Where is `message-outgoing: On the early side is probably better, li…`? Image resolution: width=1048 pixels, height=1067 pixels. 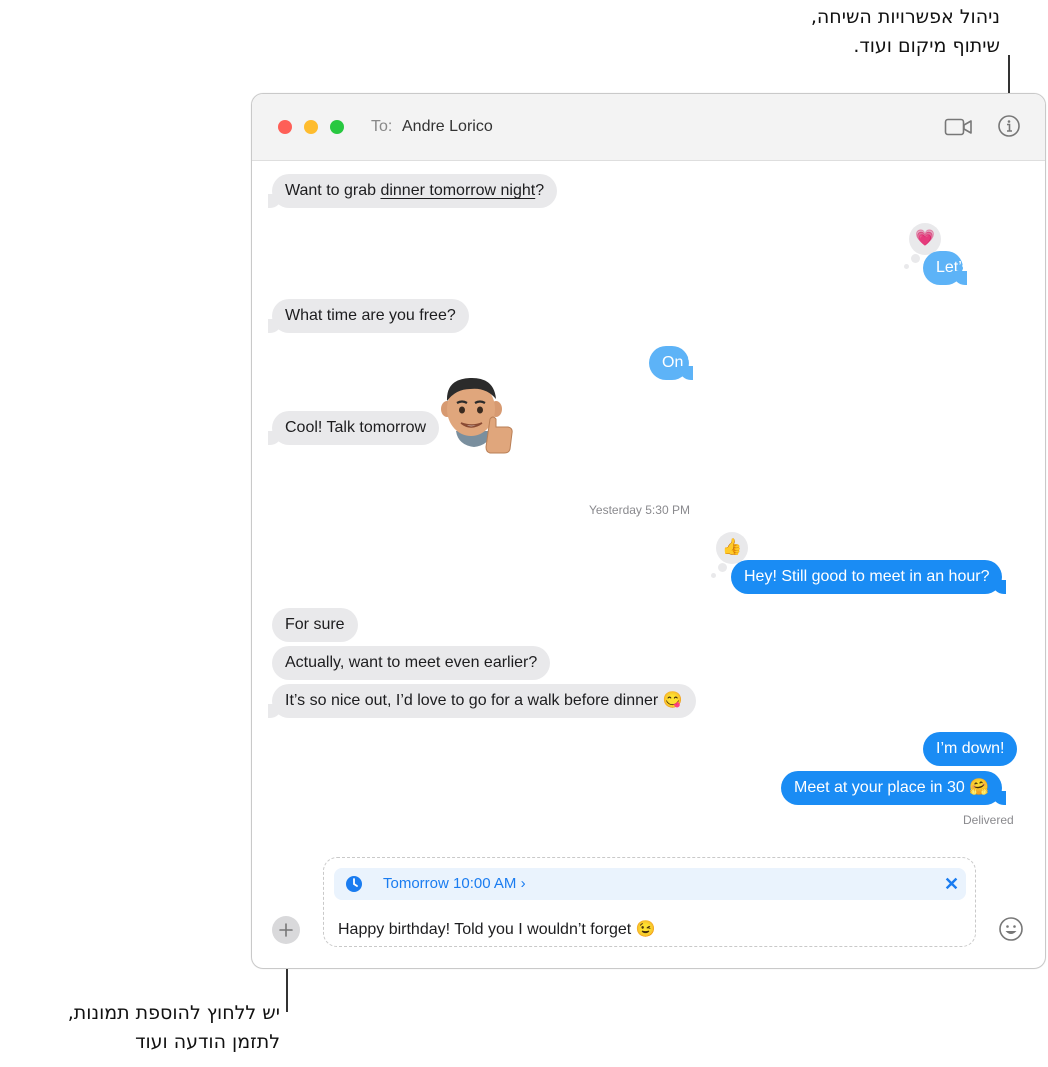 message-outgoing: On the early side is probably better, li… is located at coordinates (815, 363).